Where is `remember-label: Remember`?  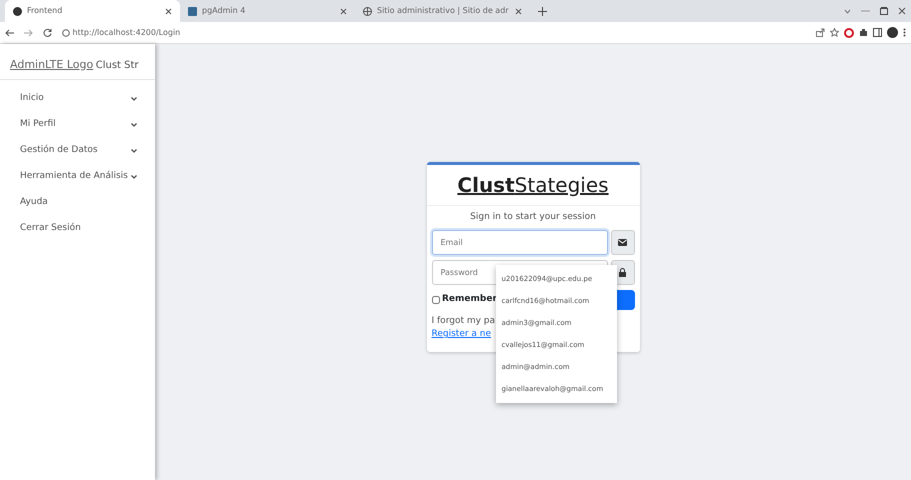 remember-label: Remember is located at coordinates (469, 299).